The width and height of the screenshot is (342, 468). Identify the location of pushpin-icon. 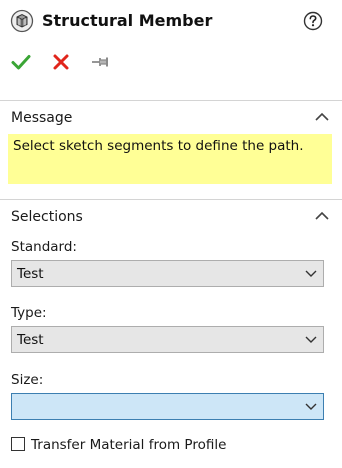
(100, 62).